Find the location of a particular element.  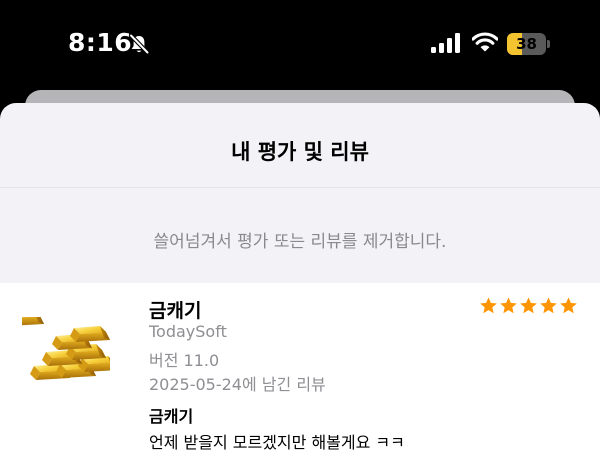

wifi-icon is located at coordinates (485, 42).